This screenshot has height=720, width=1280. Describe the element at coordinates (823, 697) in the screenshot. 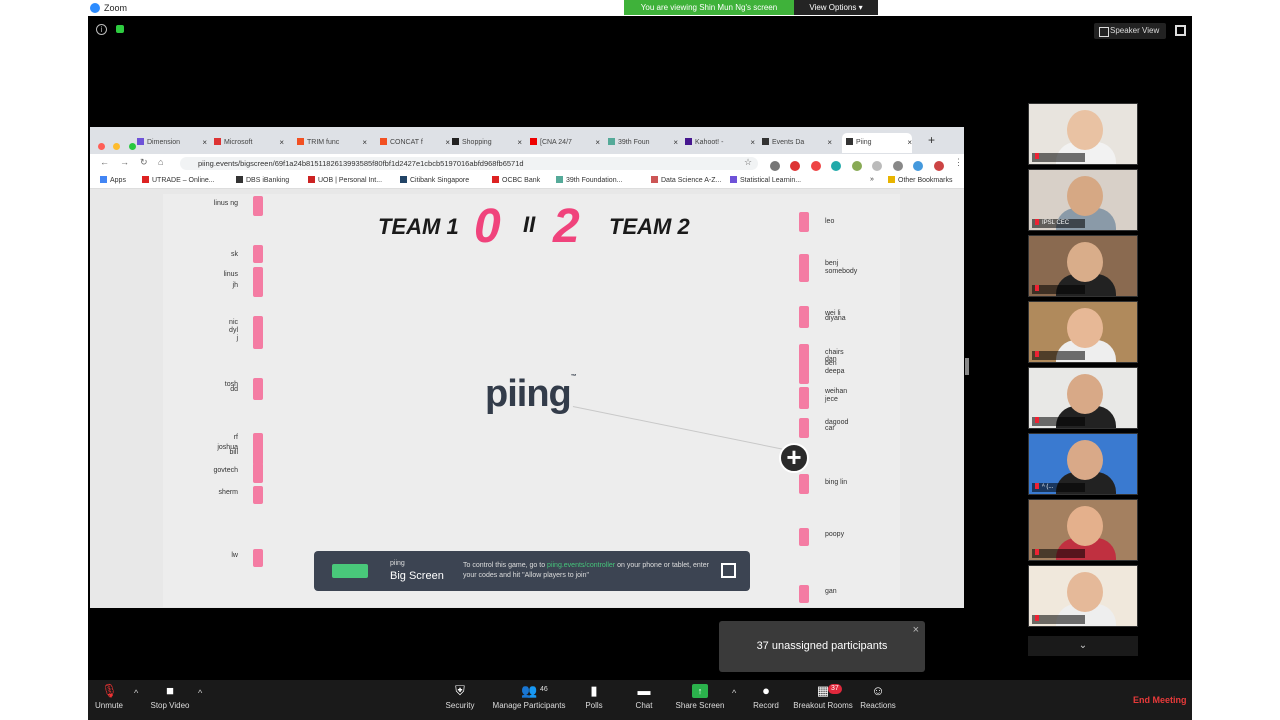

I see `breakout-rooms-button: ▦ Breakout Rooms` at that location.